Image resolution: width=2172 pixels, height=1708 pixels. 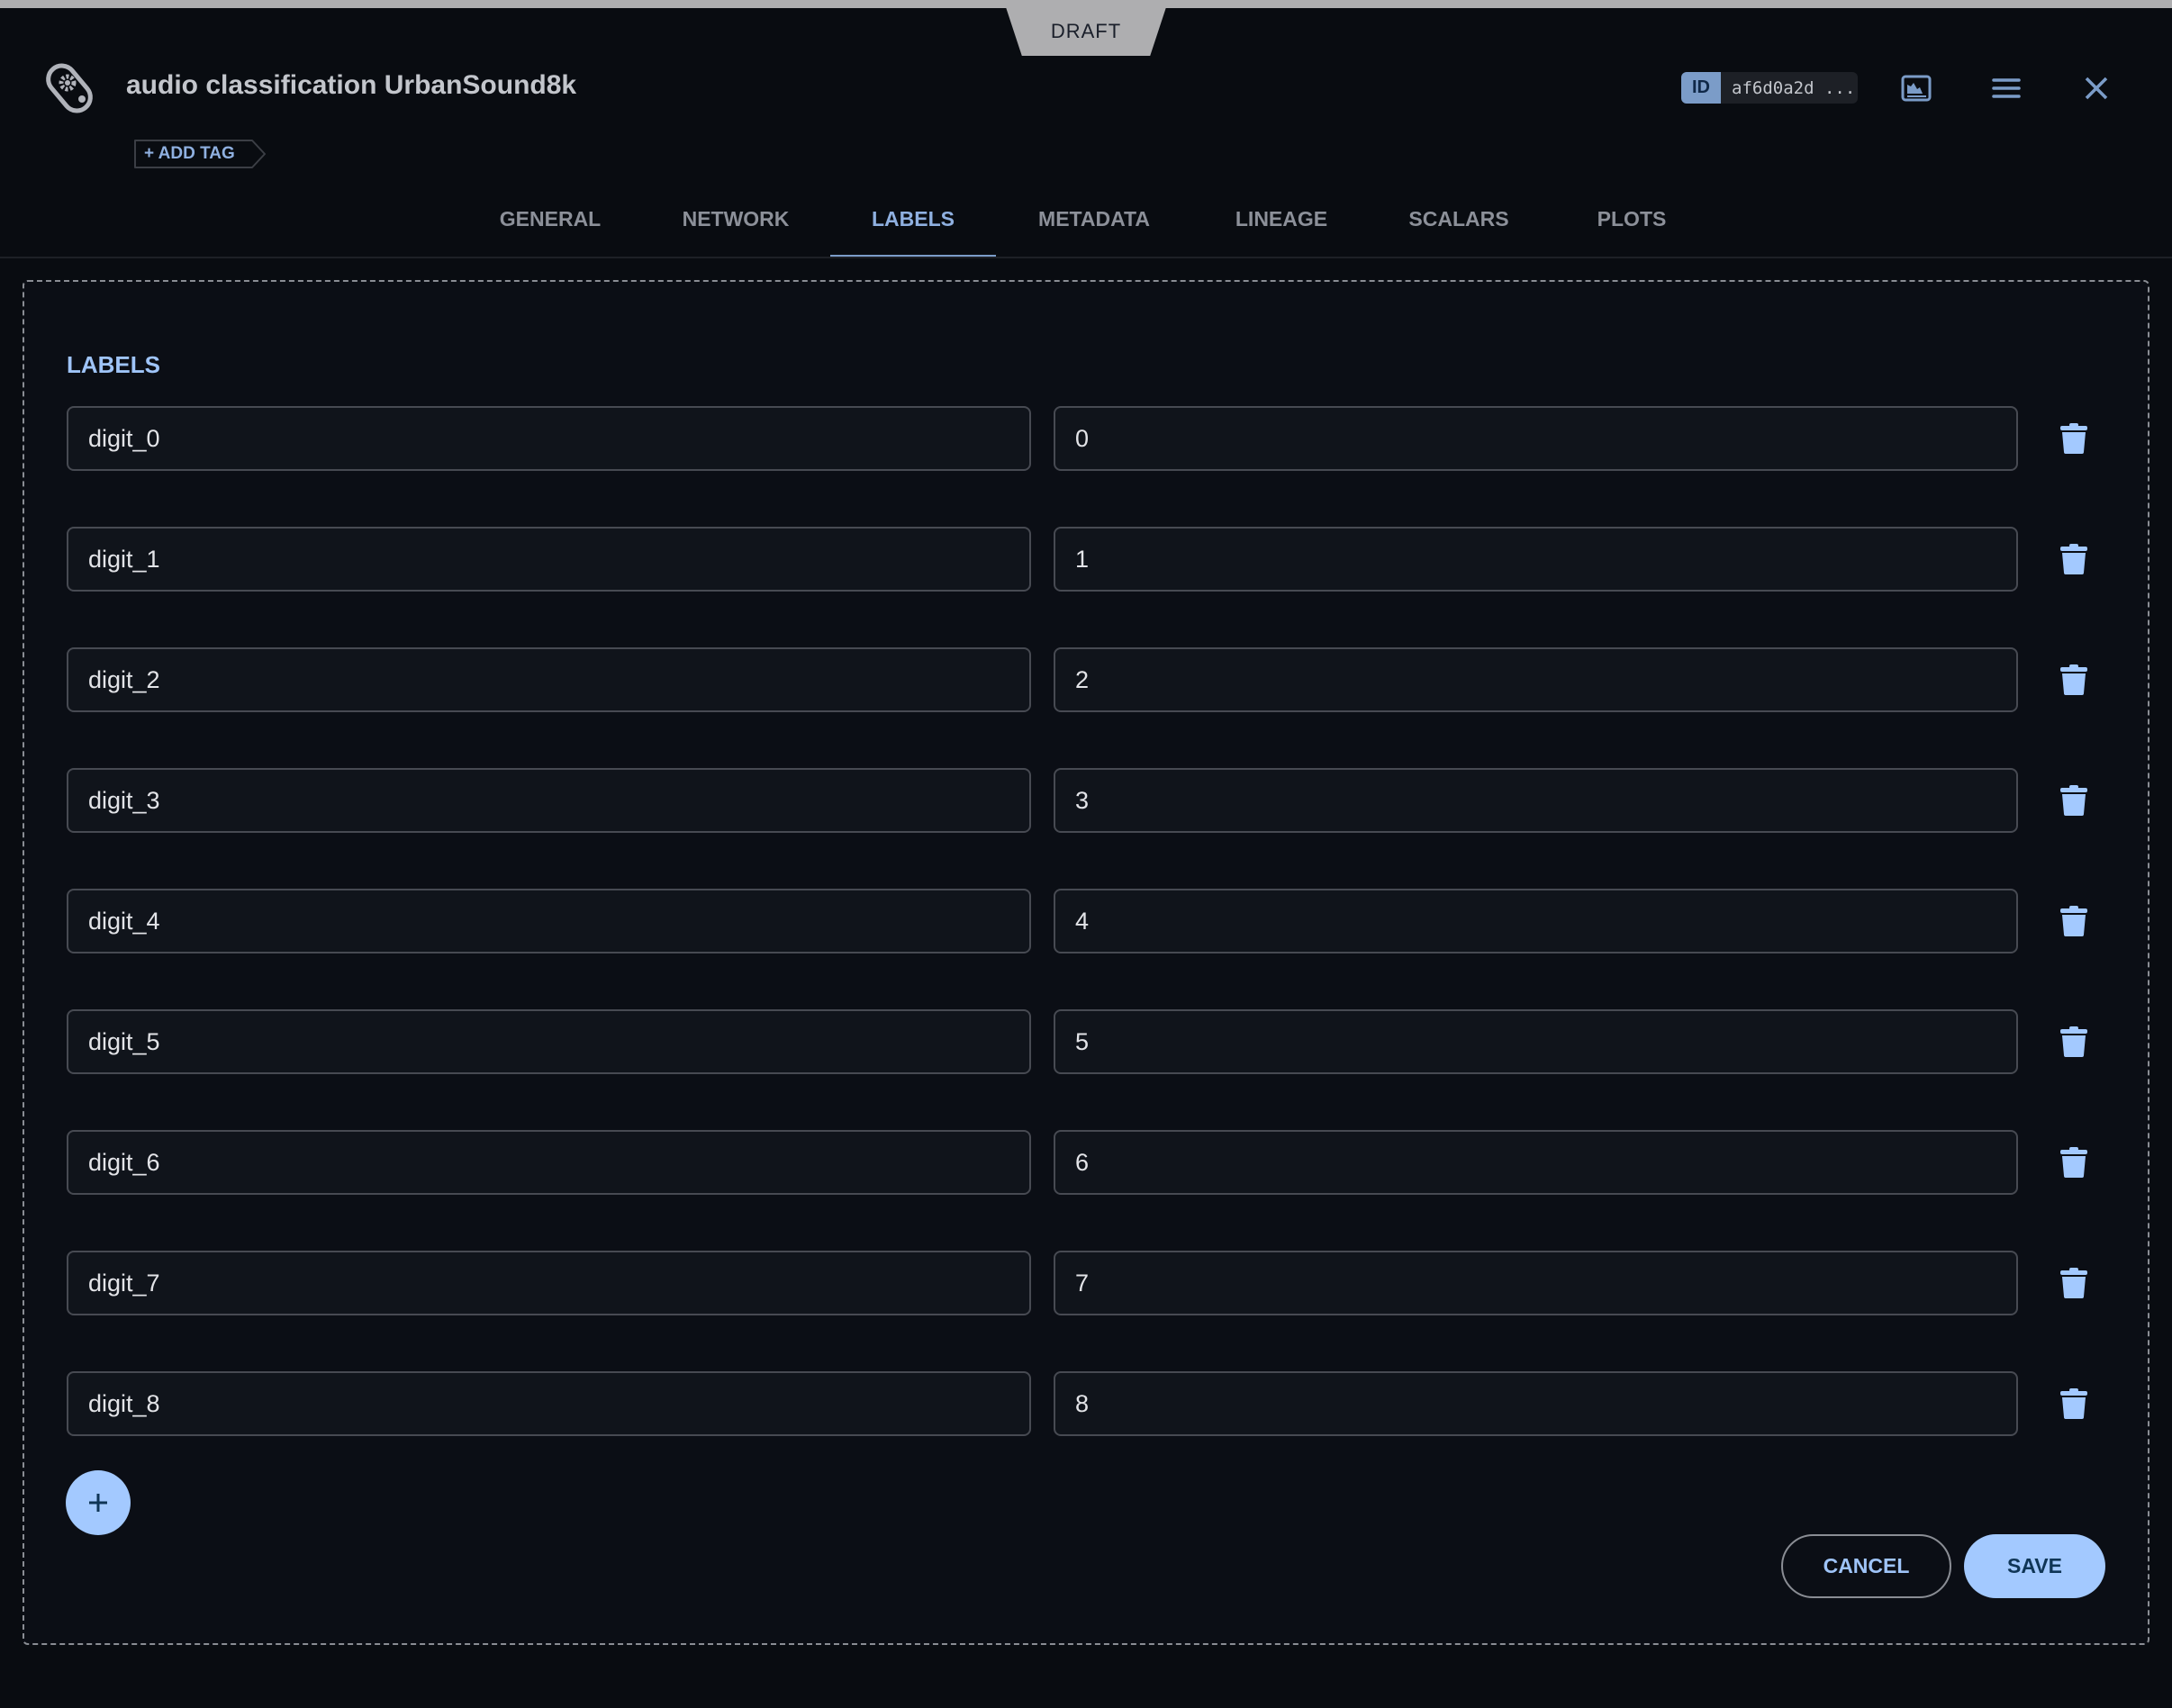 I want to click on menu-icon, so click(x=2006, y=88).